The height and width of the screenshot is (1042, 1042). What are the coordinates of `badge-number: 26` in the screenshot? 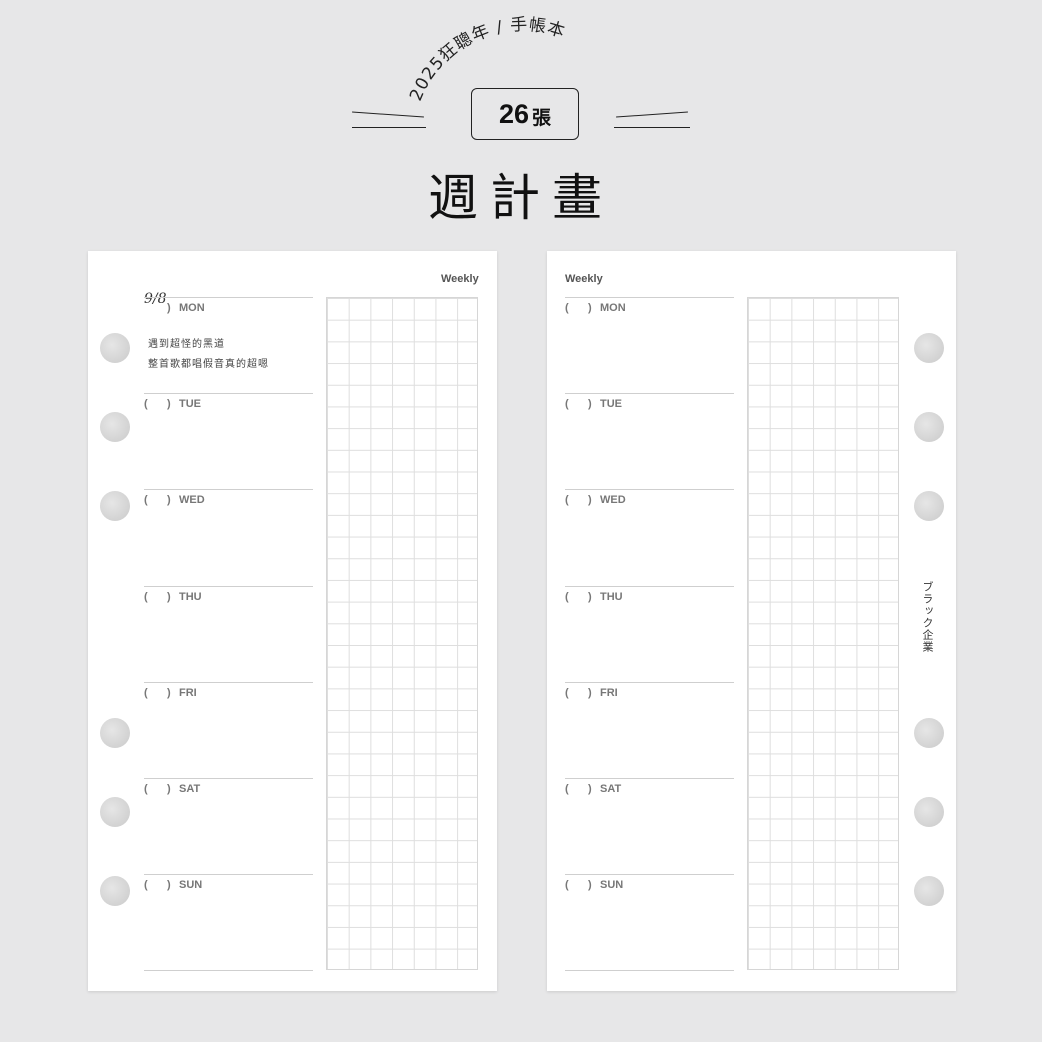 It's located at (514, 113).